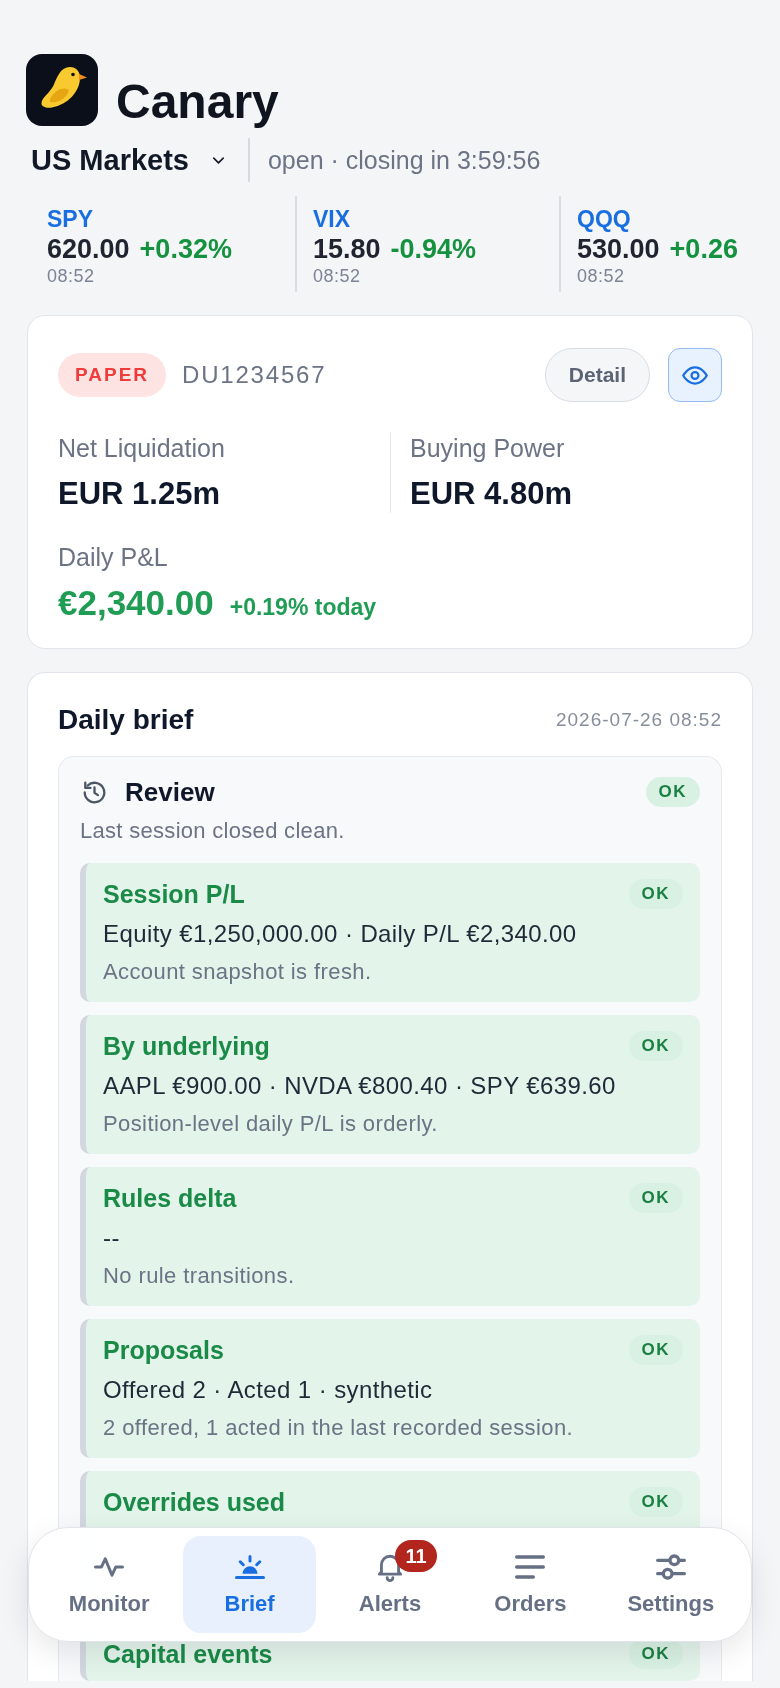  I want to click on market-selector: US Markets, so click(127, 160).